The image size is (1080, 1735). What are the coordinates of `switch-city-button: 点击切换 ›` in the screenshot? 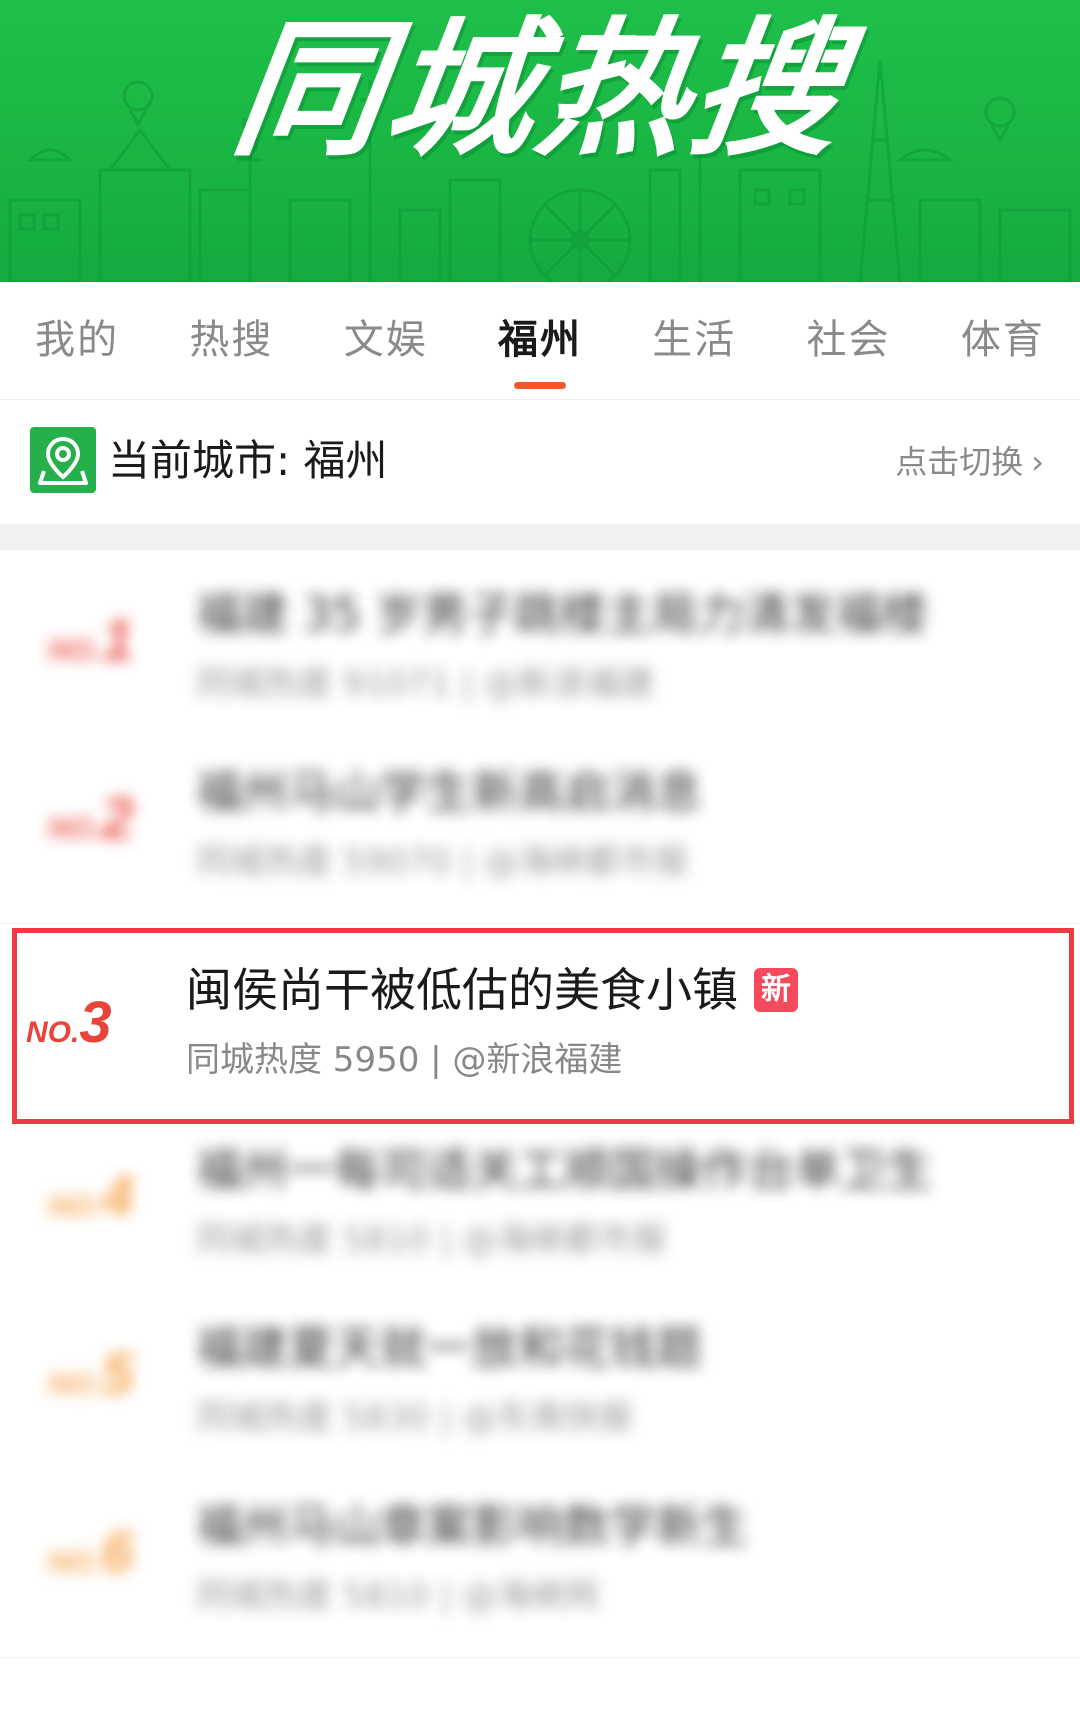 It's located at (969, 462).